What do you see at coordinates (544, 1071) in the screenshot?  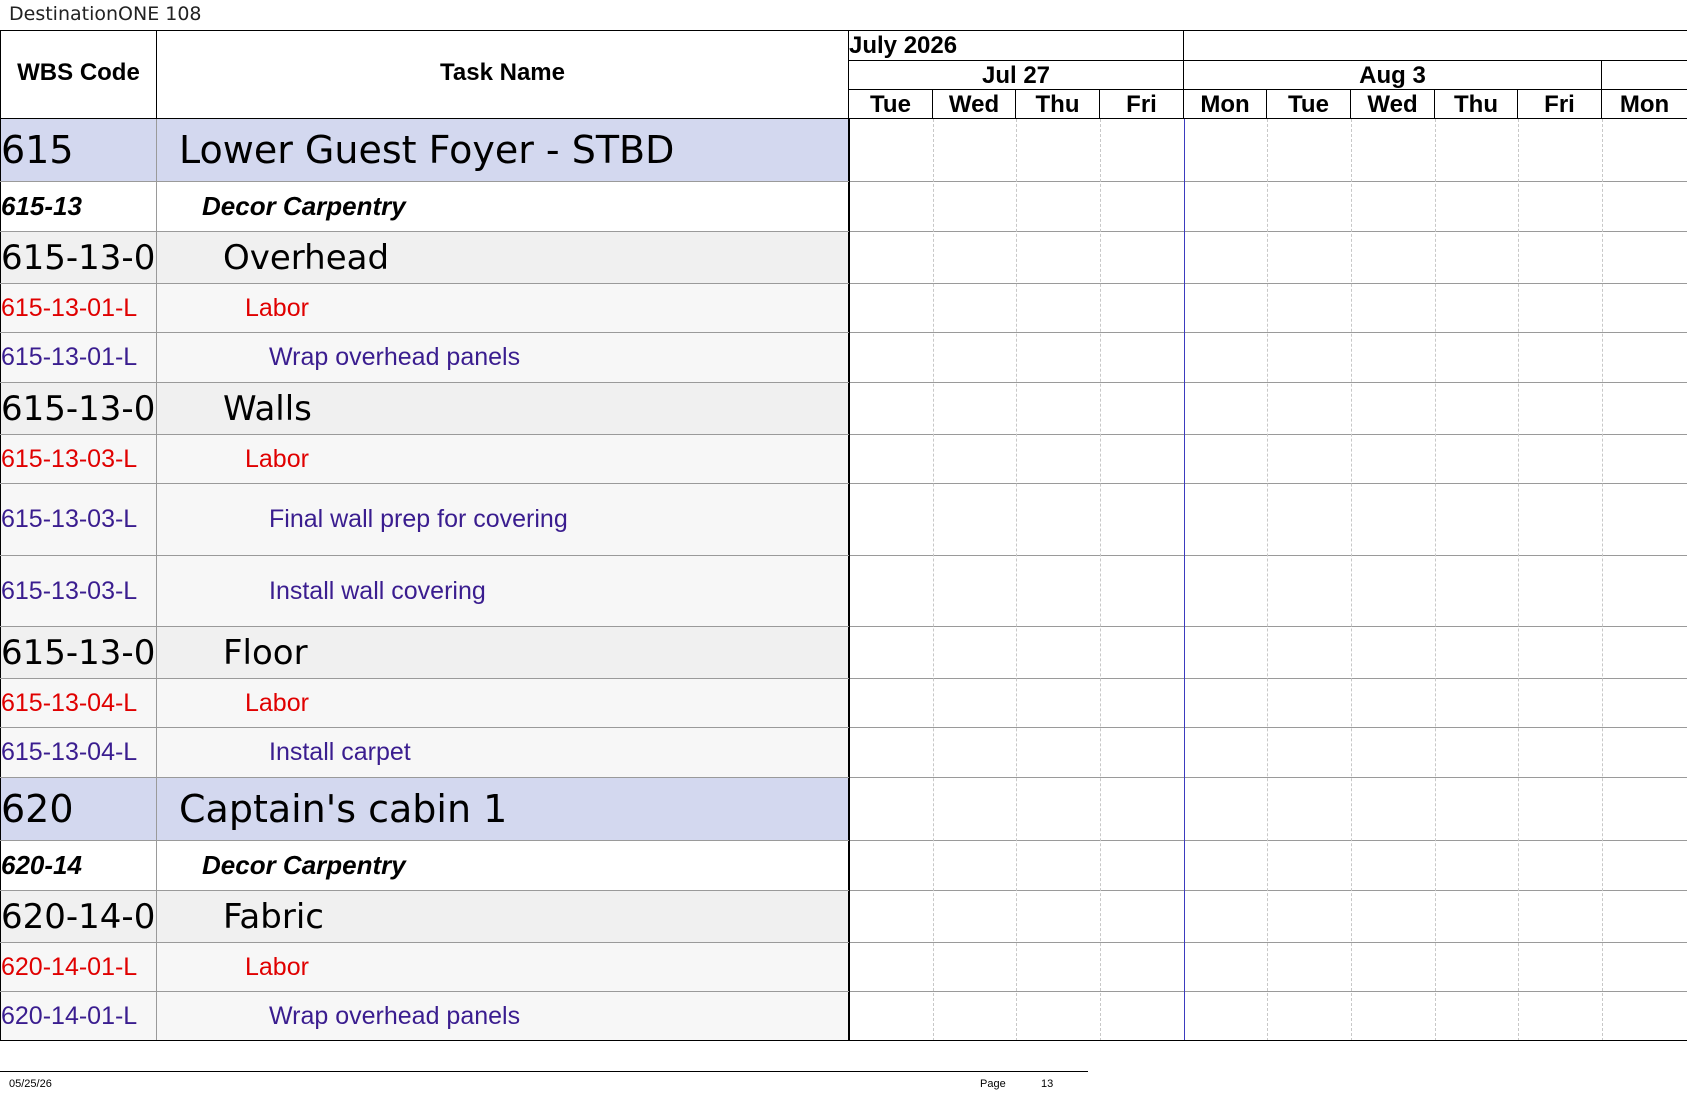 I see `footer-divider` at bounding box center [544, 1071].